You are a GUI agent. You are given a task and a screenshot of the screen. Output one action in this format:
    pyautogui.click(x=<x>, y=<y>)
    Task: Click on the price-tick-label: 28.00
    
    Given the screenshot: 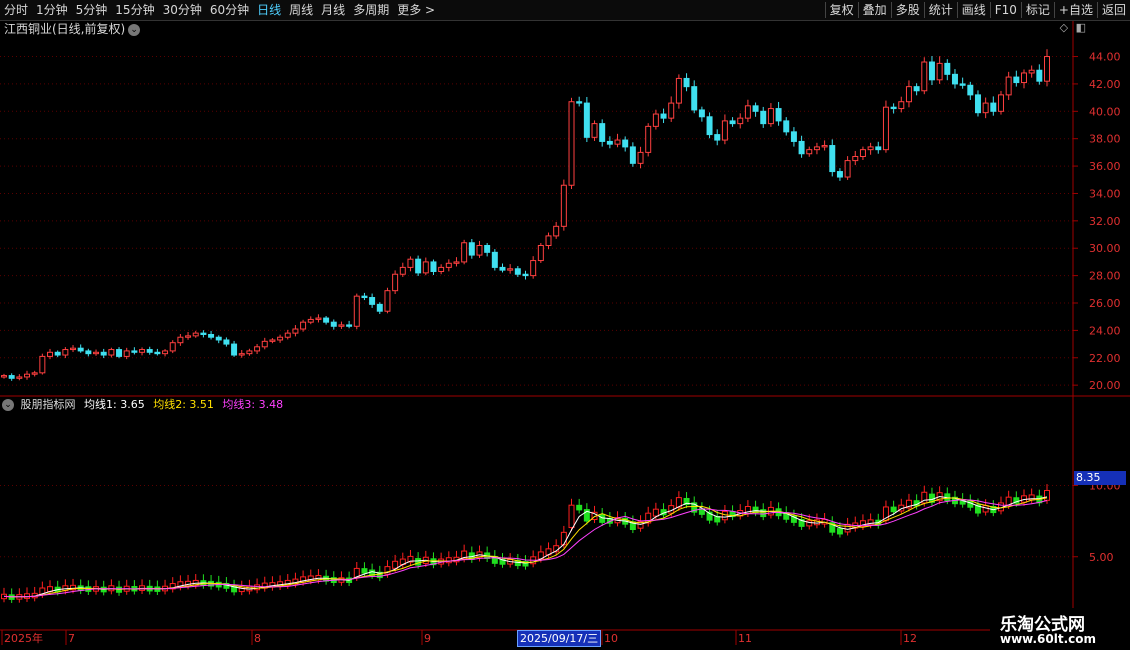 What is the action you would take?
    pyautogui.click(x=1105, y=276)
    